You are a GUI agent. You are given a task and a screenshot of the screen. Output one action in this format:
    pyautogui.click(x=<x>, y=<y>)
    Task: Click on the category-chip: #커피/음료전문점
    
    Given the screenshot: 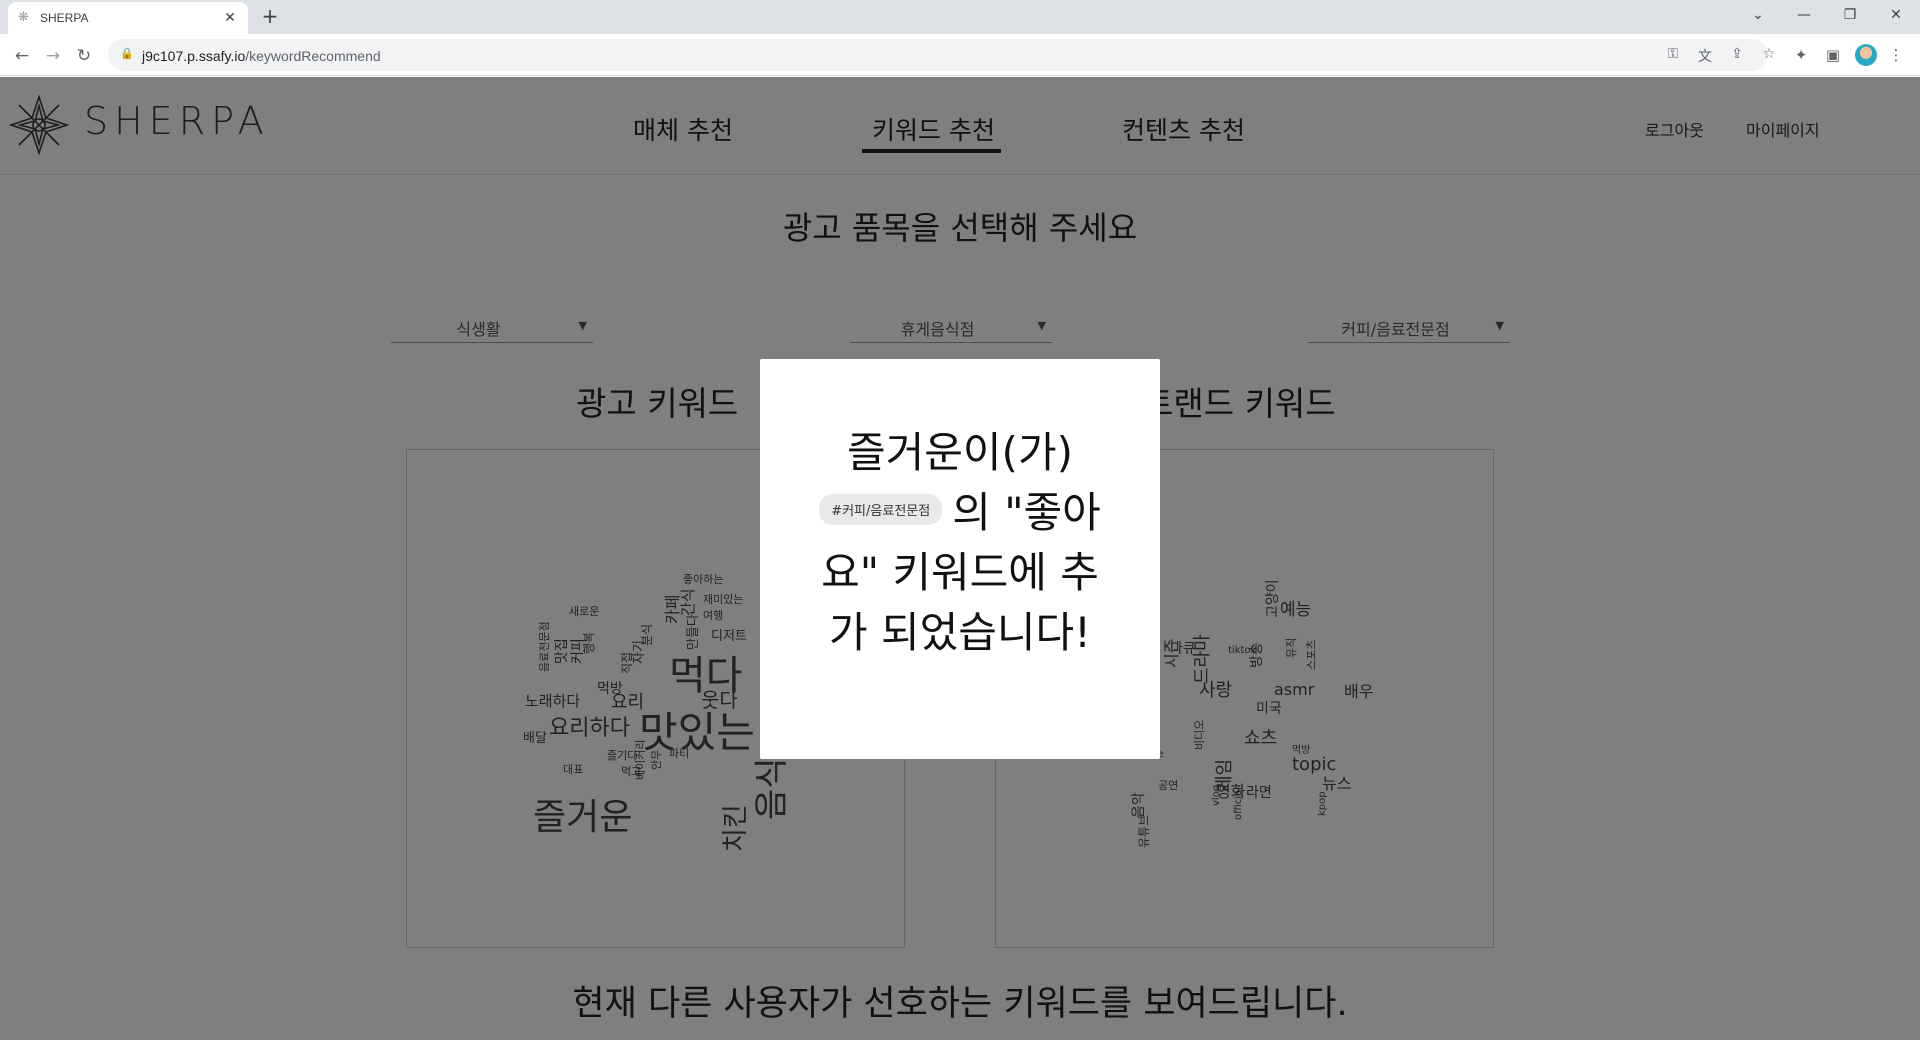 What is the action you would take?
    pyautogui.click(x=881, y=509)
    